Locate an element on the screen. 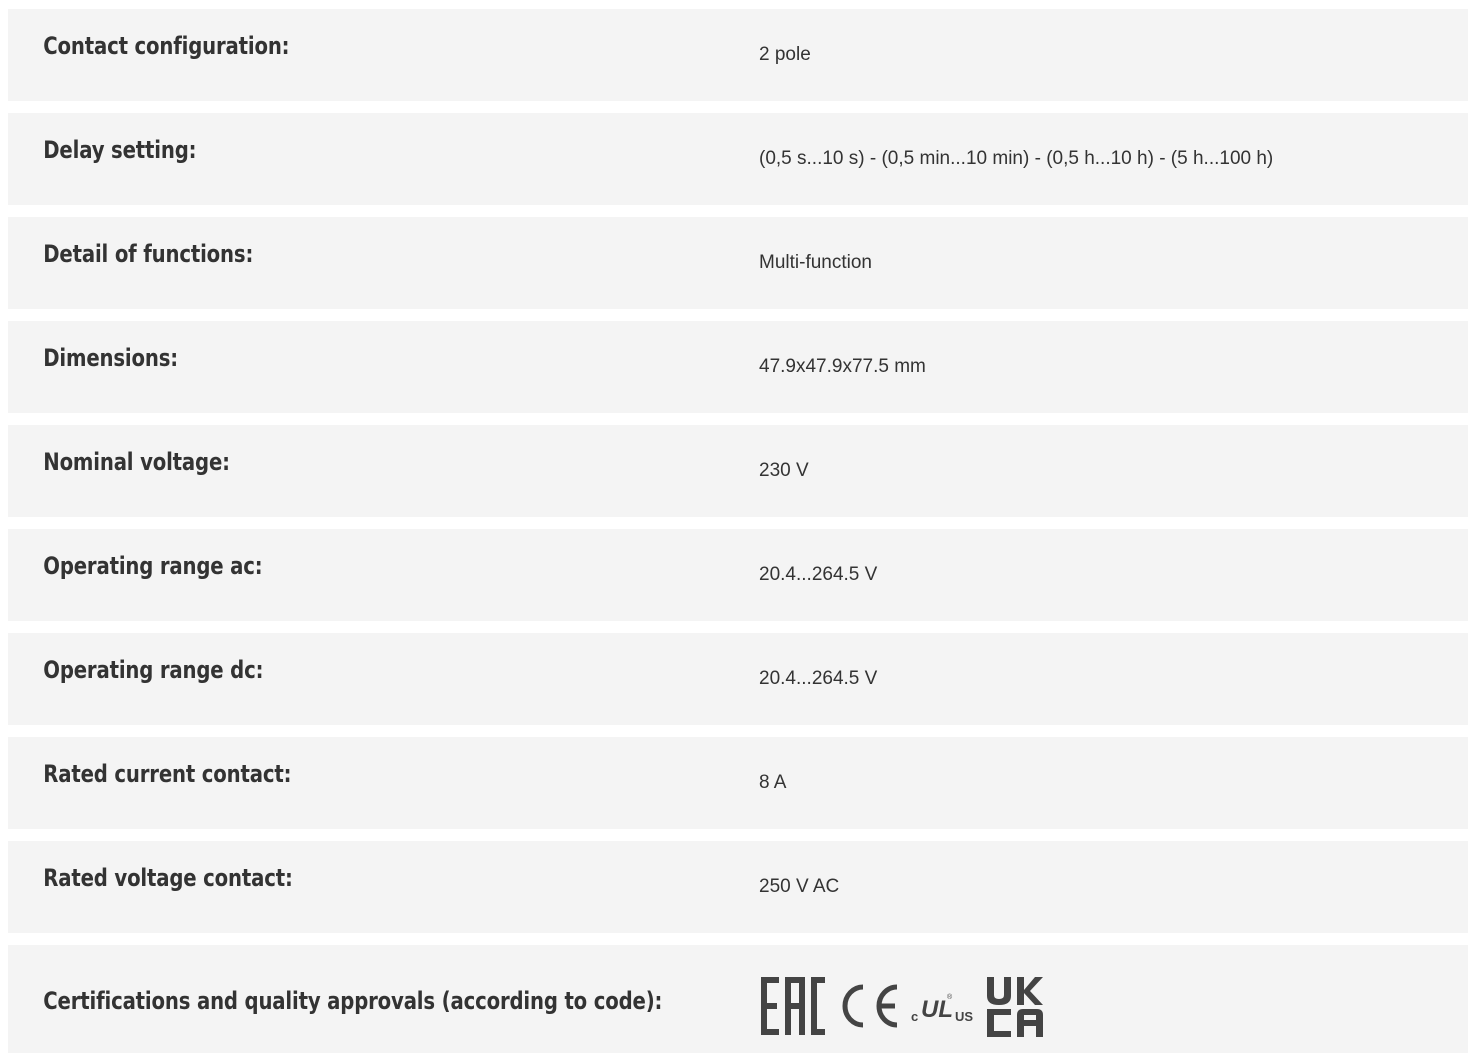 The width and height of the screenshot is (1472, 1055). spec-row-operating-range-ac: Operating range ac: 20.4...264.5 V is located at coordinates (738, 575).